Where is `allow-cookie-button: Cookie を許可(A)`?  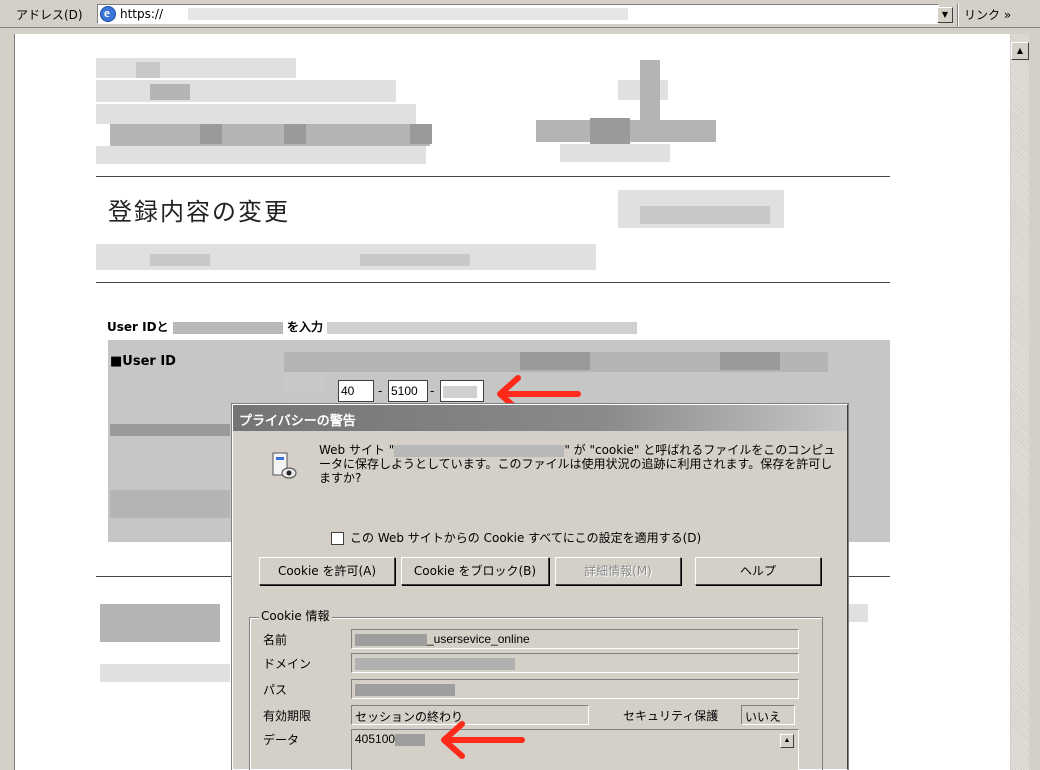 allow-cookie-button: Cookie を許可(A) is located at coordinates (327, 571).